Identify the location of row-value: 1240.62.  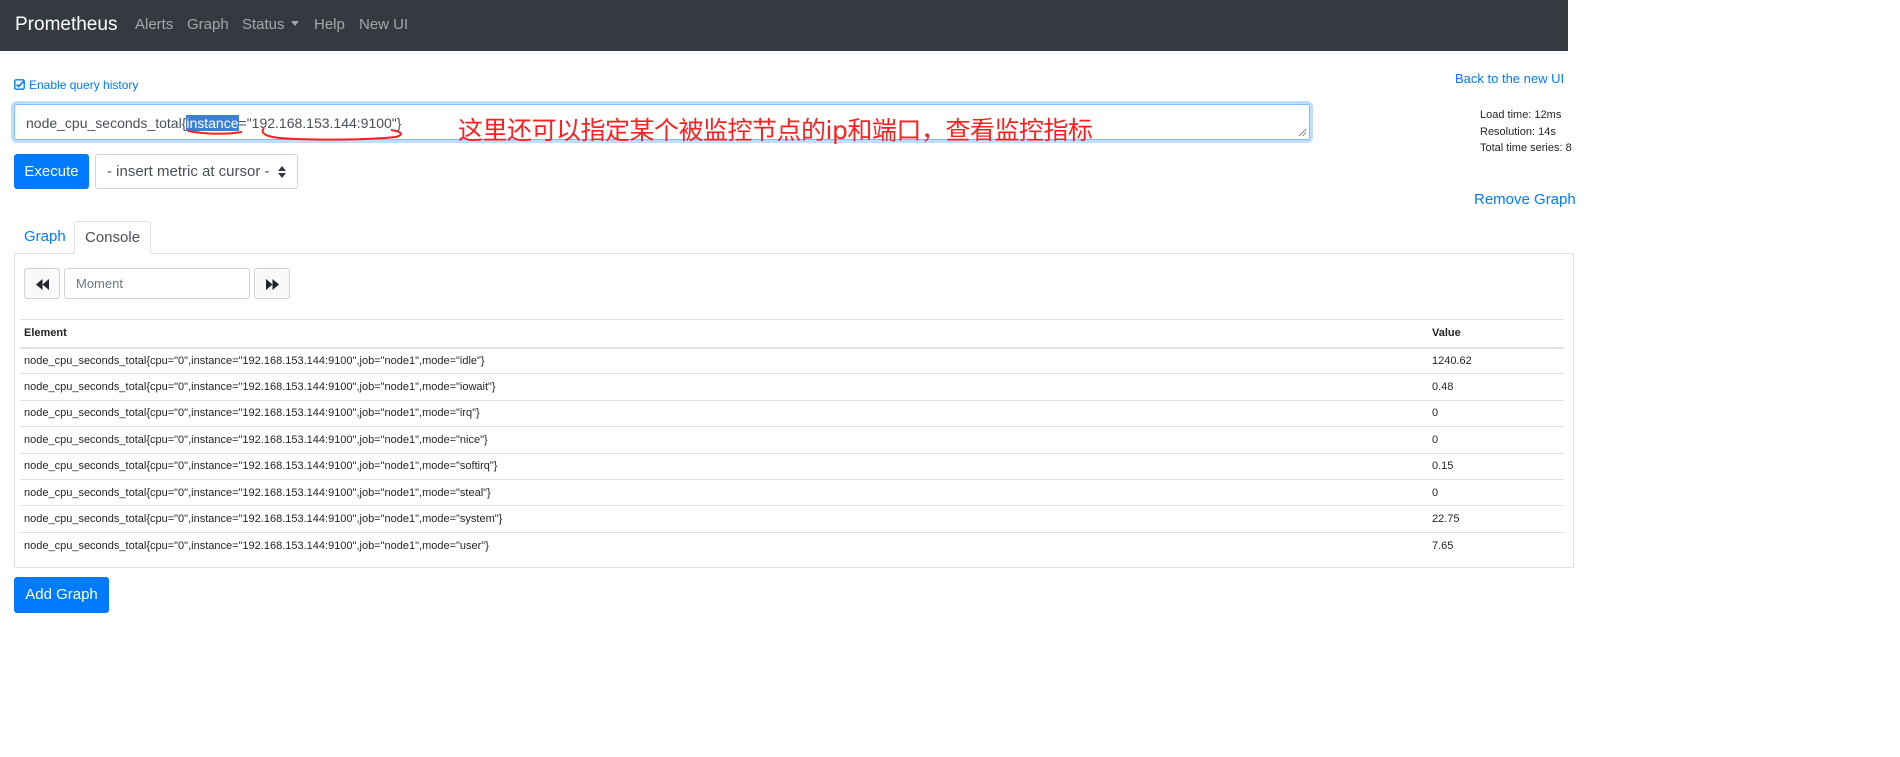
(1496, 360).